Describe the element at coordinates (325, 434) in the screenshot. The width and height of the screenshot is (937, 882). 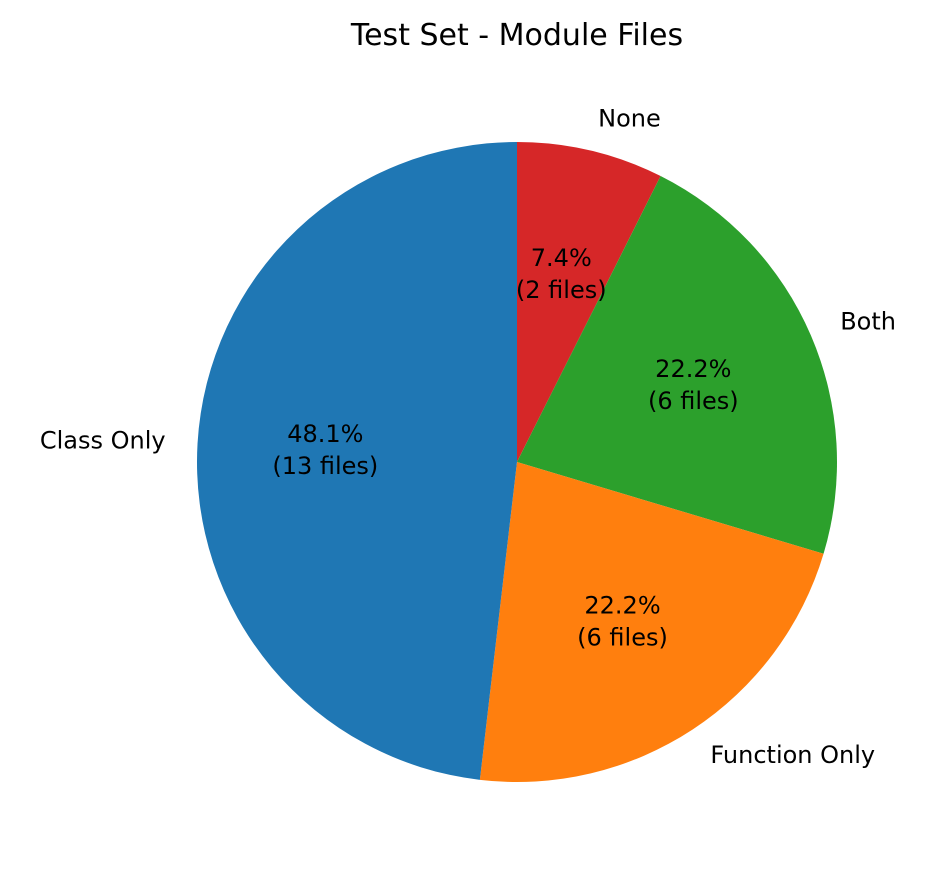
I see `slice-percent-class-only: 48.1%` at that location.